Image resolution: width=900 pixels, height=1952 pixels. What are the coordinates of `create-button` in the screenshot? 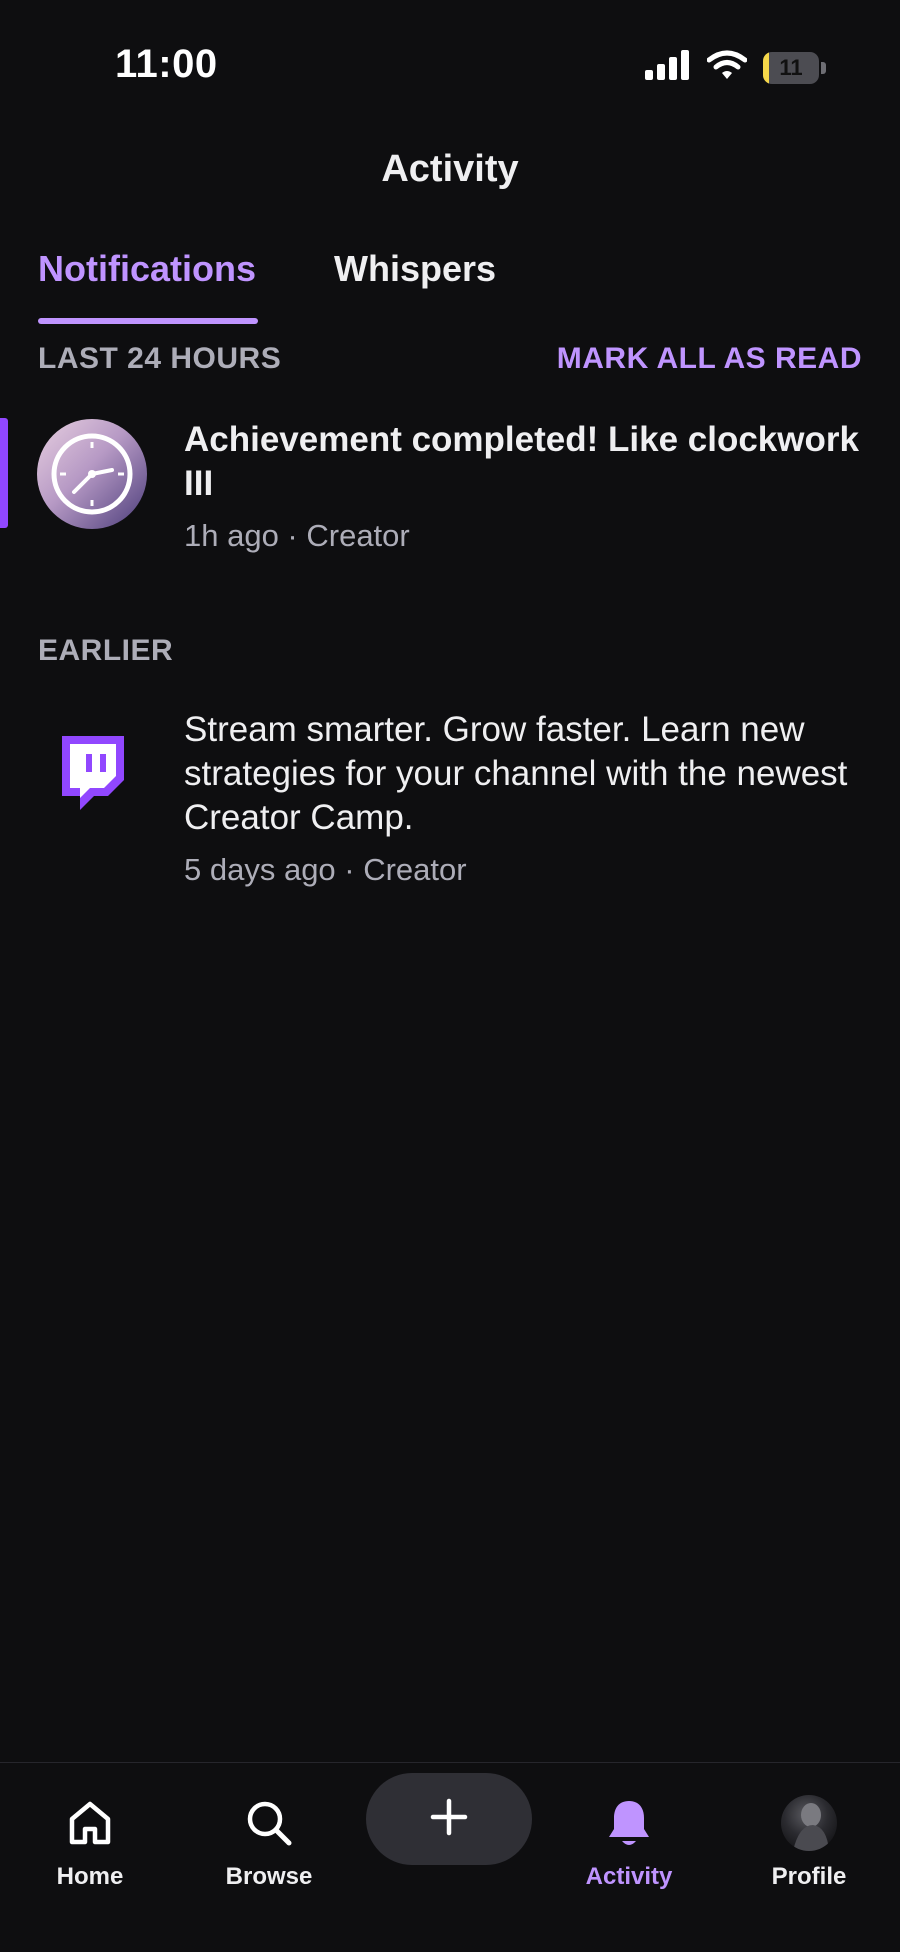 It's located at (449, 1819).